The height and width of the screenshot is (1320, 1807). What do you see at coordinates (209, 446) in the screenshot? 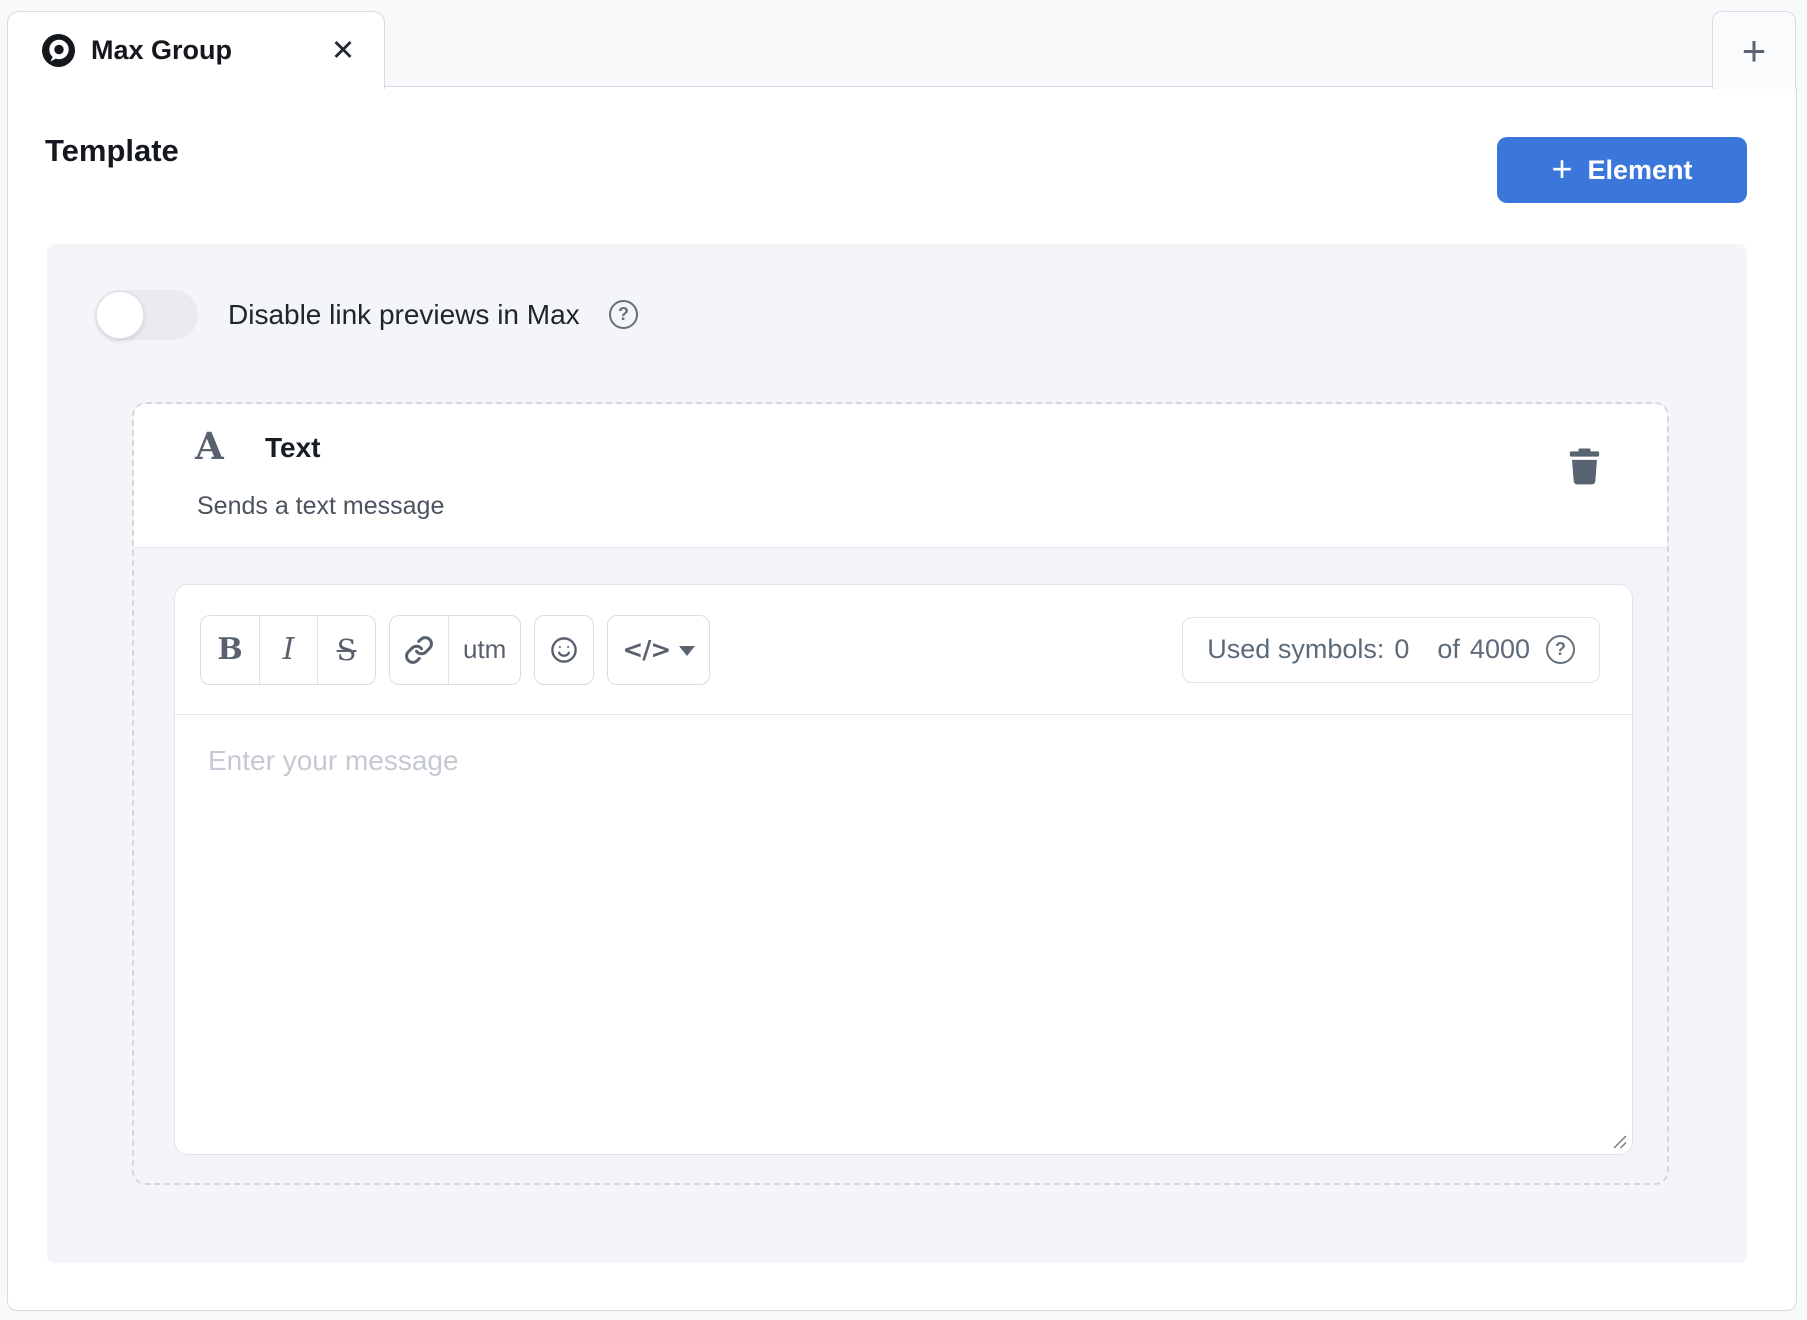
I see `text-type-icon: A` at bounding box center [209, 446].